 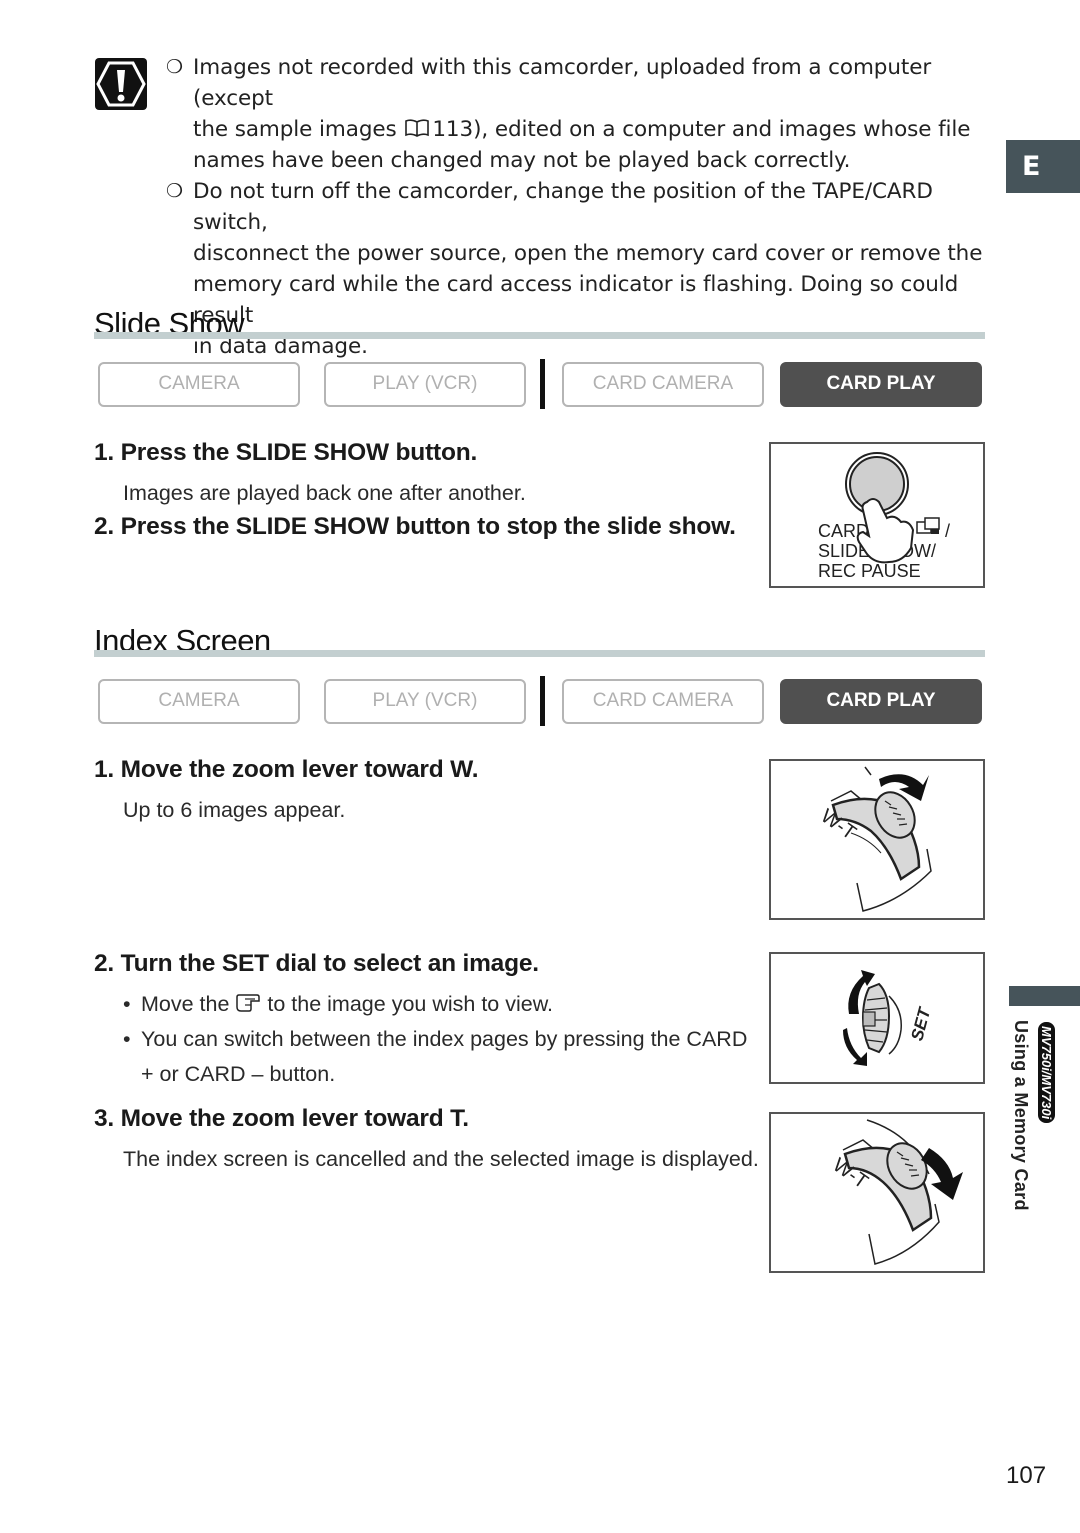 What do you see at coordinates (316, 963) in the screenshot?
I see `step-heading: 2. Turn the SET dial to select an image.` at bounding box center [316, 963].